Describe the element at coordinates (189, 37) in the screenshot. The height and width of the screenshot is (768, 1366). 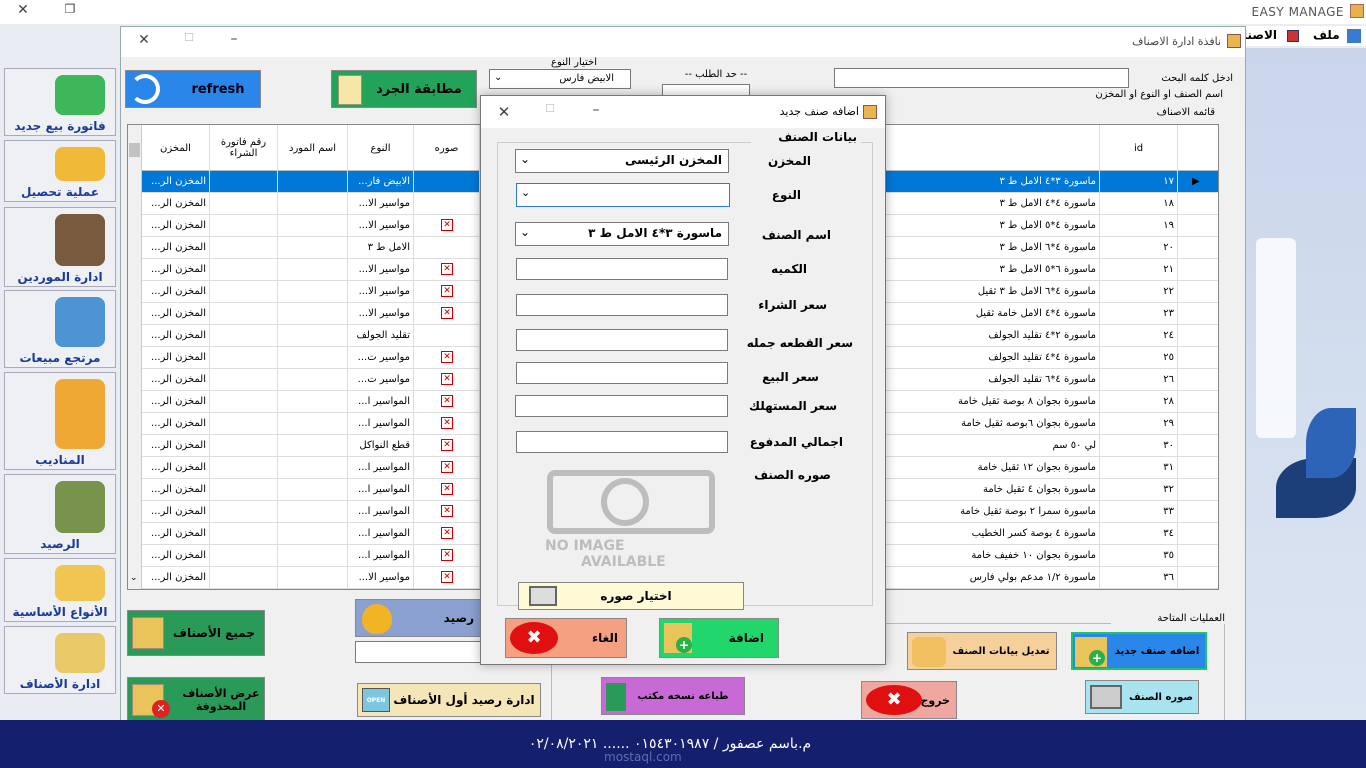
I see `window-maximize-icon: ☐` at that location.